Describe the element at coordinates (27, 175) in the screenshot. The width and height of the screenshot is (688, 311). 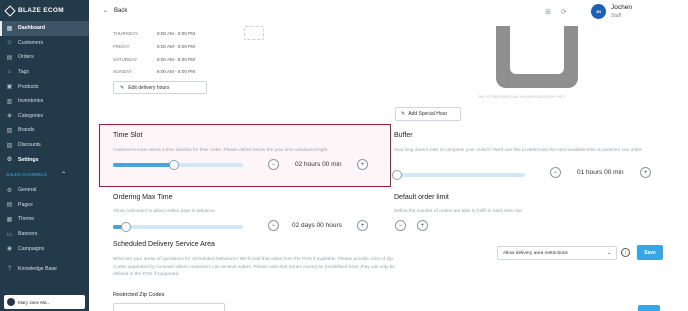
I see `sales-channels-label: SALES CHANNELS` at that location.